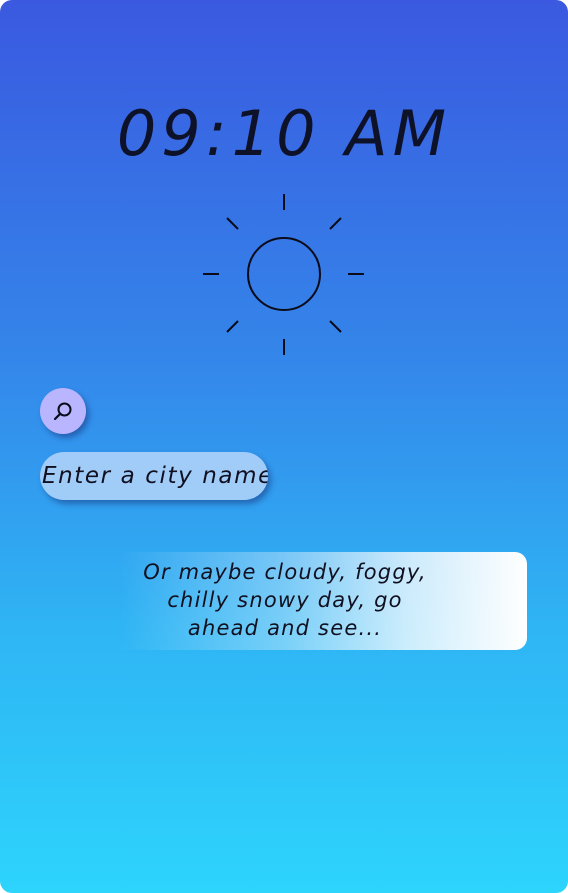 This screenshot has width=568, height=893. I want to click on current-time: 09:10 AM, so click(284, 133).